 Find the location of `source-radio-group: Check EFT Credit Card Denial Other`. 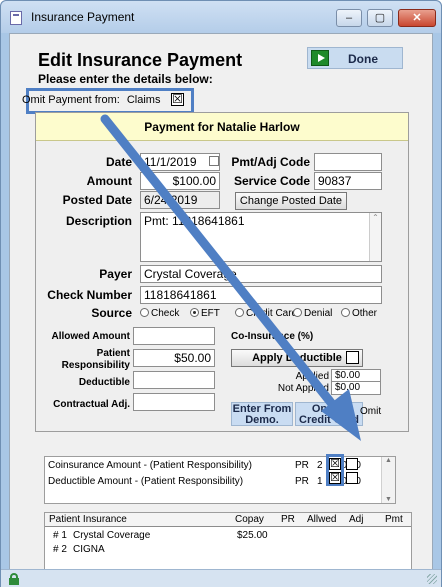

source-radio-group: Check EFT Credit Card Denial Other is located at coordinates (260, 315).